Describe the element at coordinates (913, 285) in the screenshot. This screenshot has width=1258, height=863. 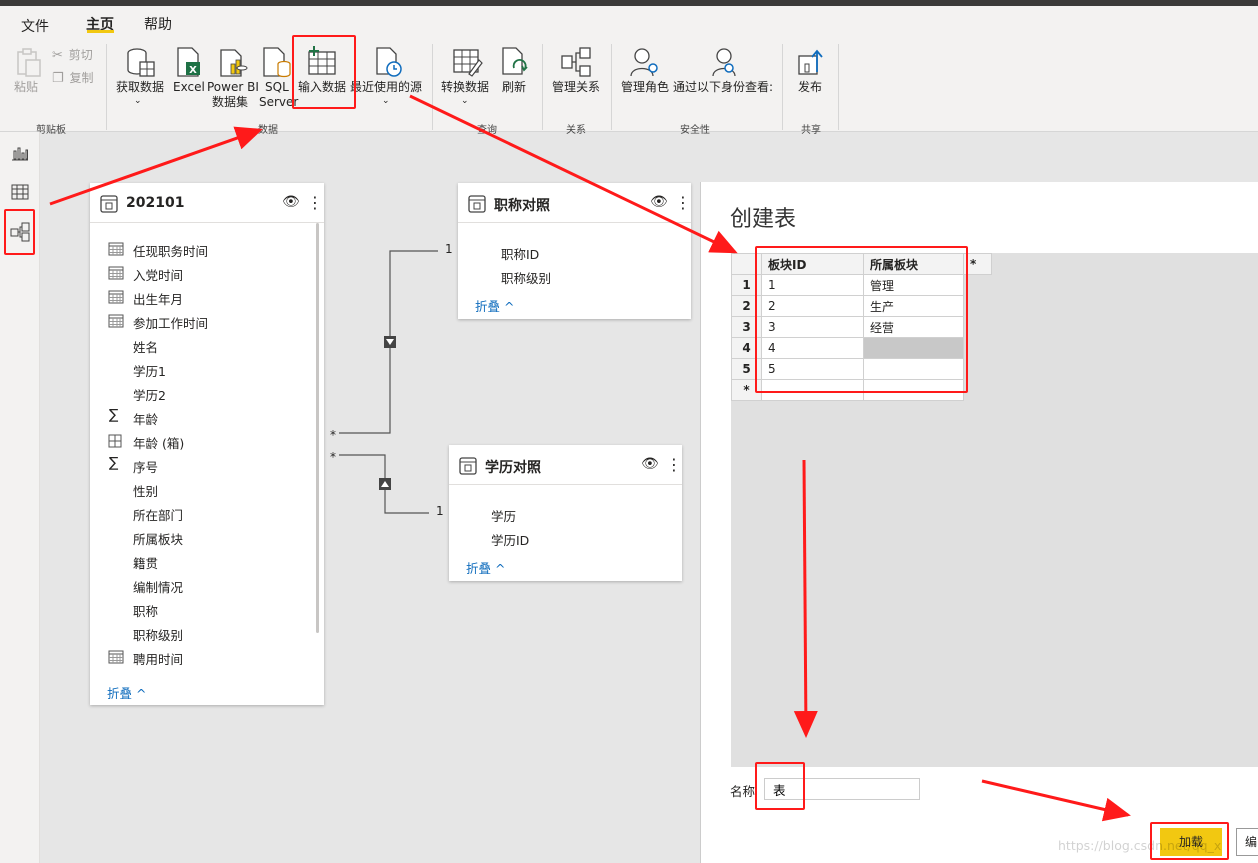
I see `grid-cell: 管理` at that location.